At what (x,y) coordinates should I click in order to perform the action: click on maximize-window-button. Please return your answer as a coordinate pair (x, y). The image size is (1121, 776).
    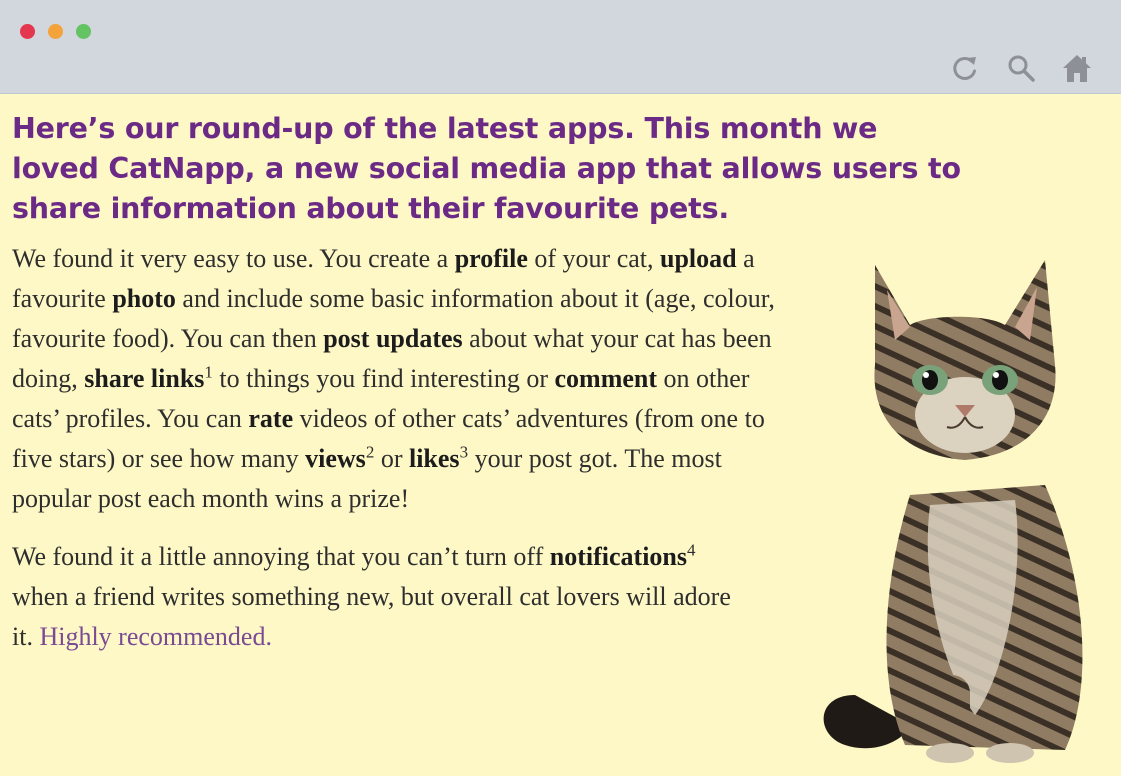
    Looking at the image, I should click on (83, 31).